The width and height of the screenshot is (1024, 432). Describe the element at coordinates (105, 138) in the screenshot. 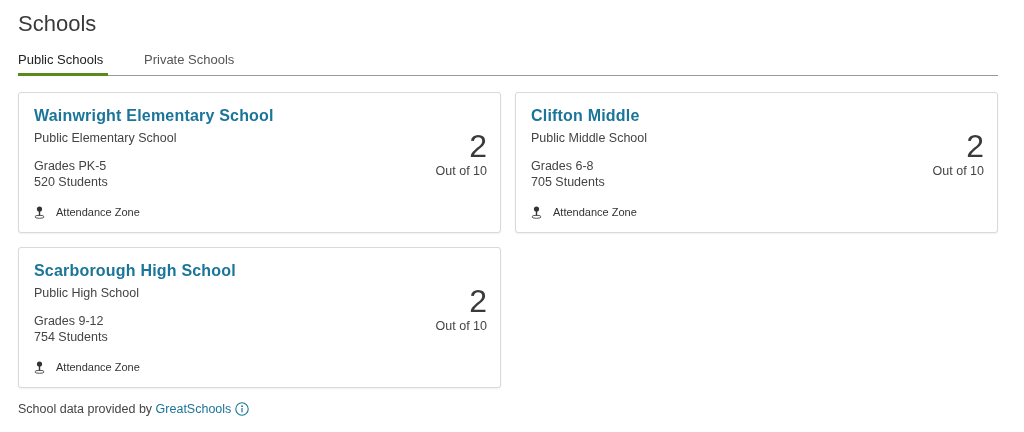

I see `school-type: Public Elementary School` at that location.